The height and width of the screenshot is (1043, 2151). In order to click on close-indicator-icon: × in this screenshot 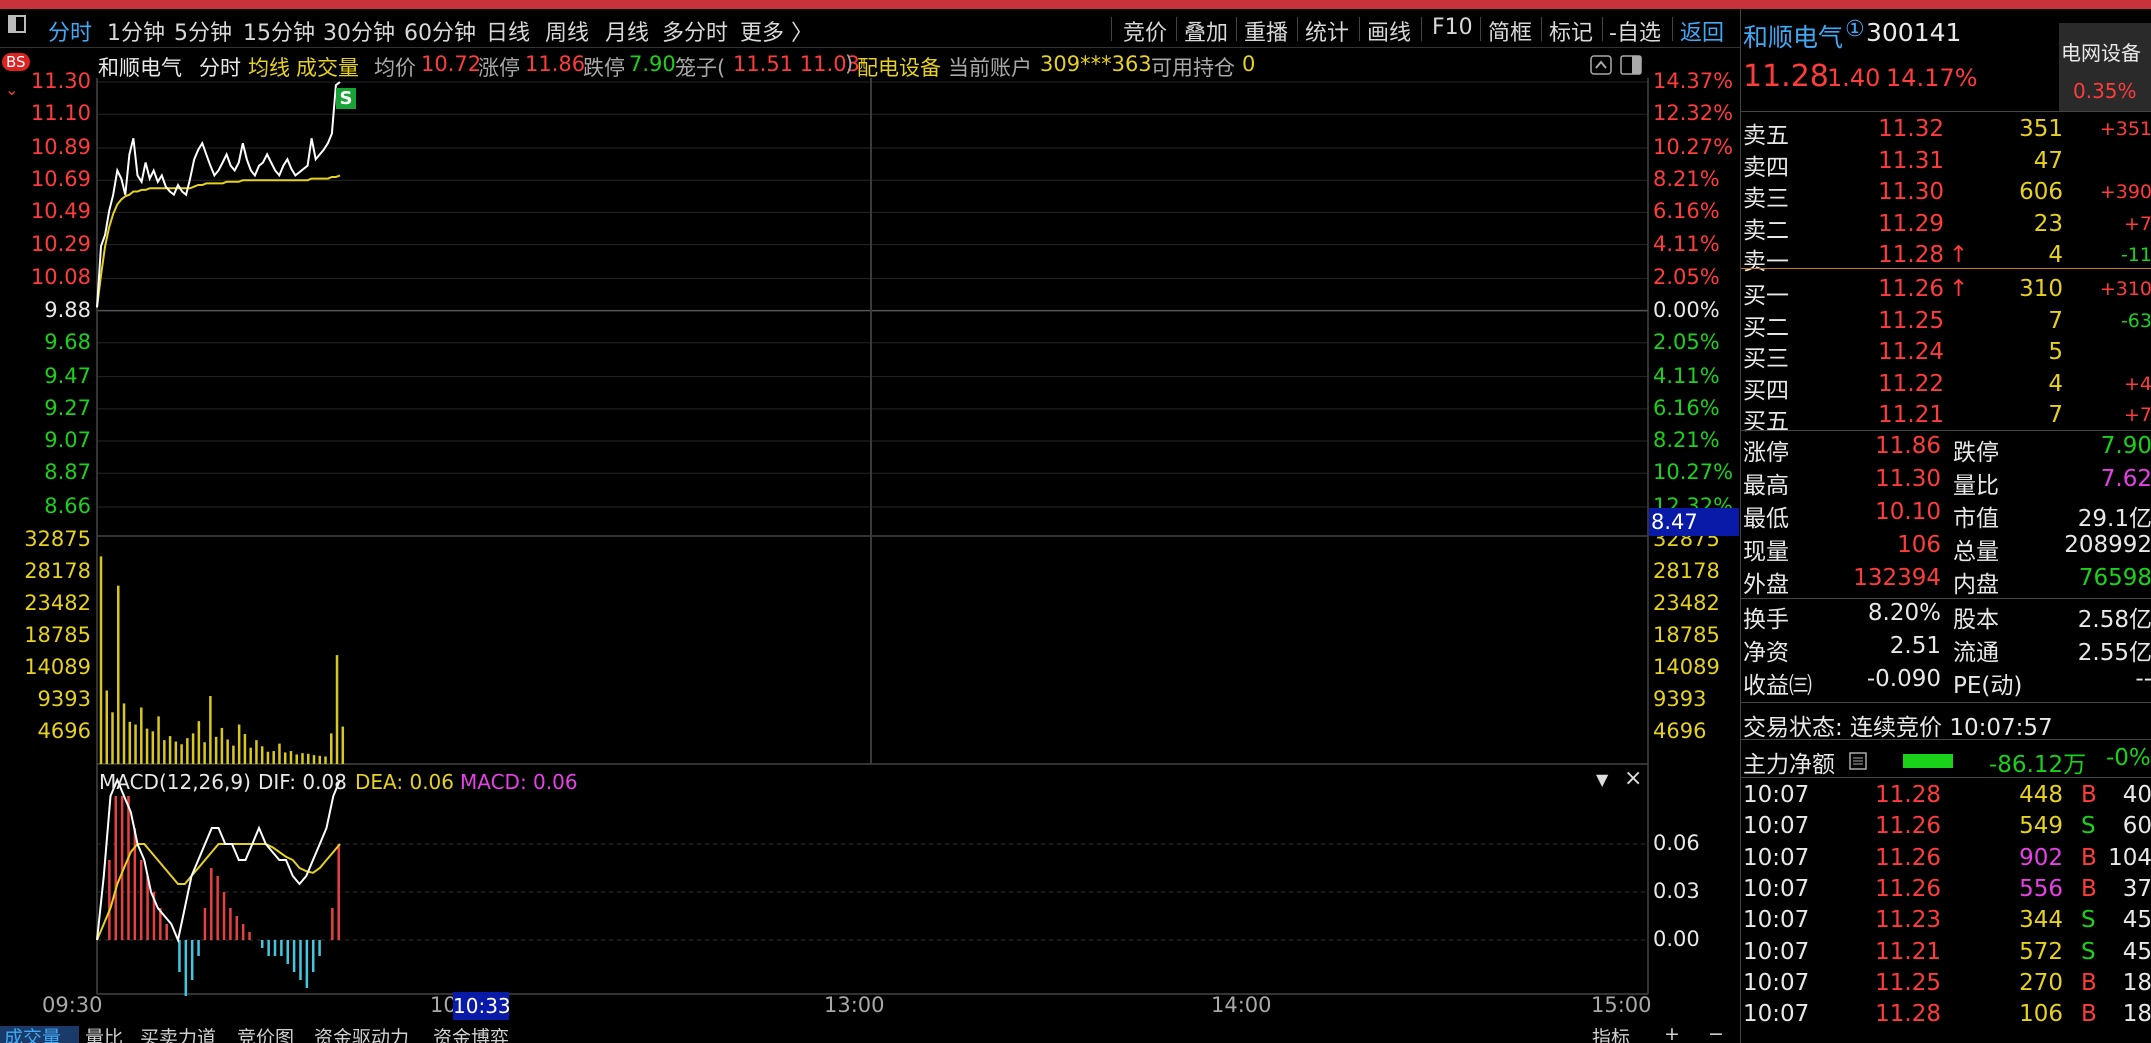, I will do `click(1633, 778)`.